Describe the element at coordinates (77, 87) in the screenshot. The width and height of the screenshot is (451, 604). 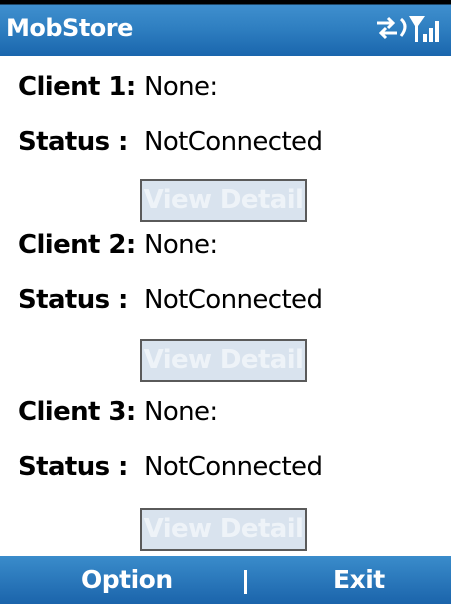
I see `client-1-label: Client 1:` at that location.